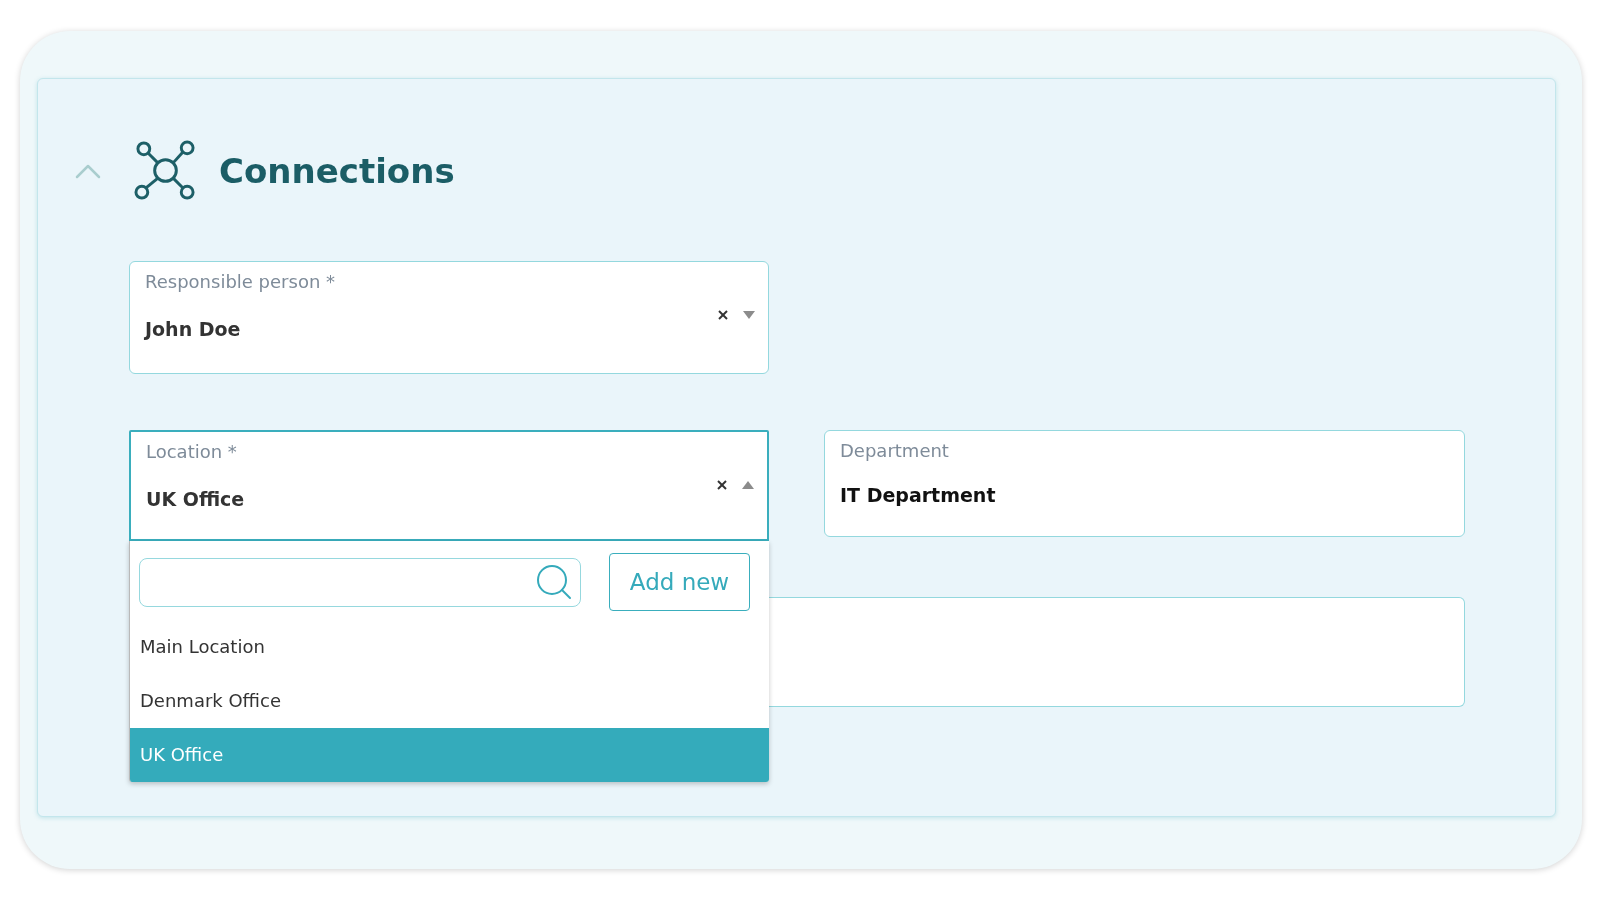  Describe the element at coordinates (449, 701) in the screenshot. I see `dropdown-option: Denmark Office` at that location.